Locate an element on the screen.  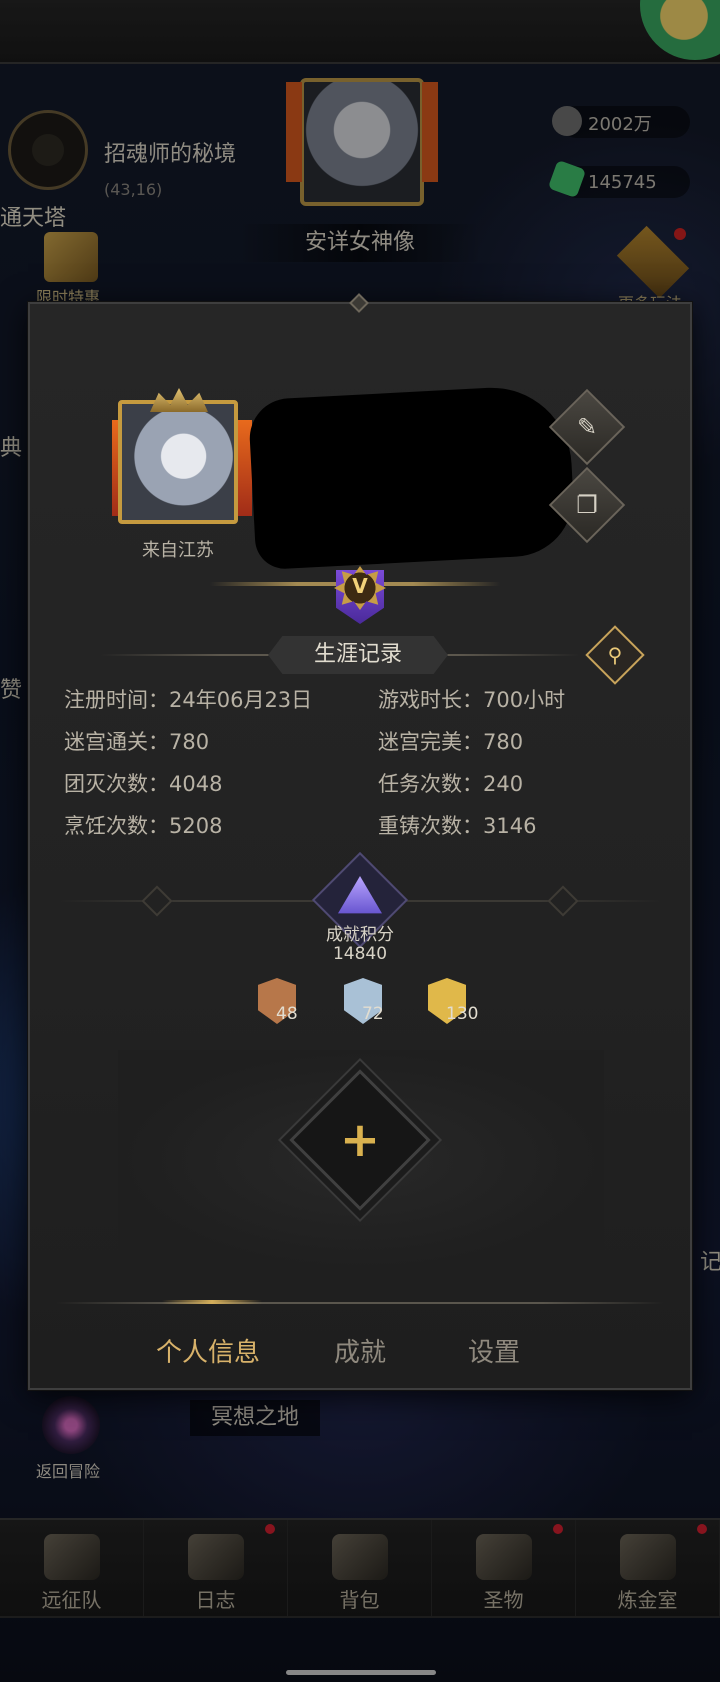
tab-divider is located at coordinates (360, 1303).